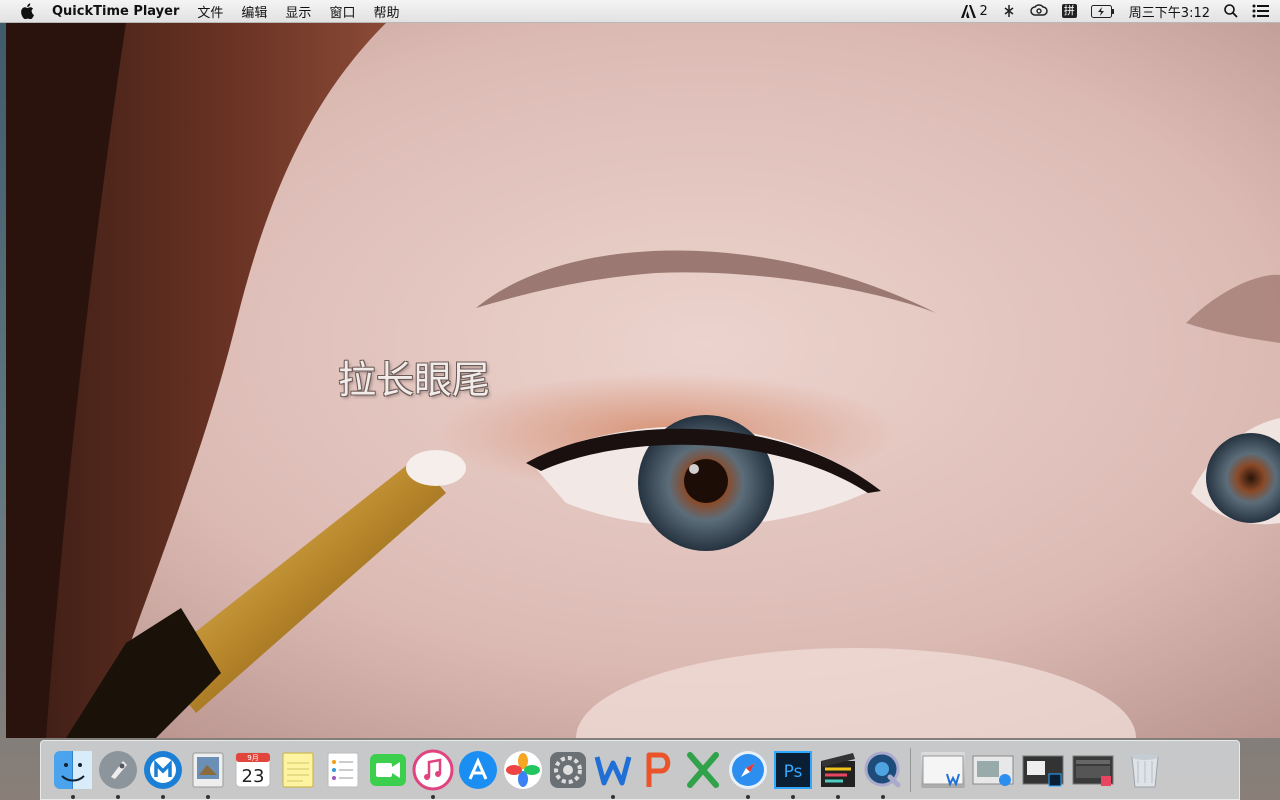 This screenshot has height=800, width=1280. I want to click on dock-app-store, so click(478, 770).